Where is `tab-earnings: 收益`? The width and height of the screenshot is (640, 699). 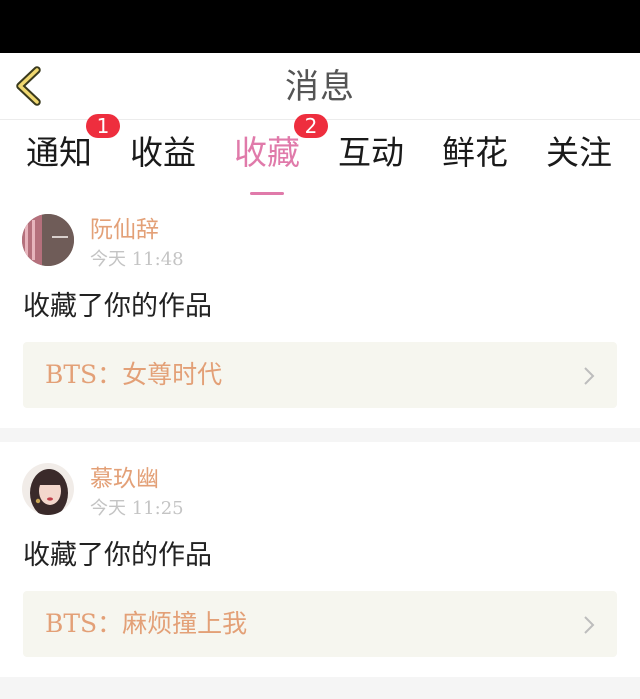
tab-earnings: 收益 is located at coordinates (163, 153).